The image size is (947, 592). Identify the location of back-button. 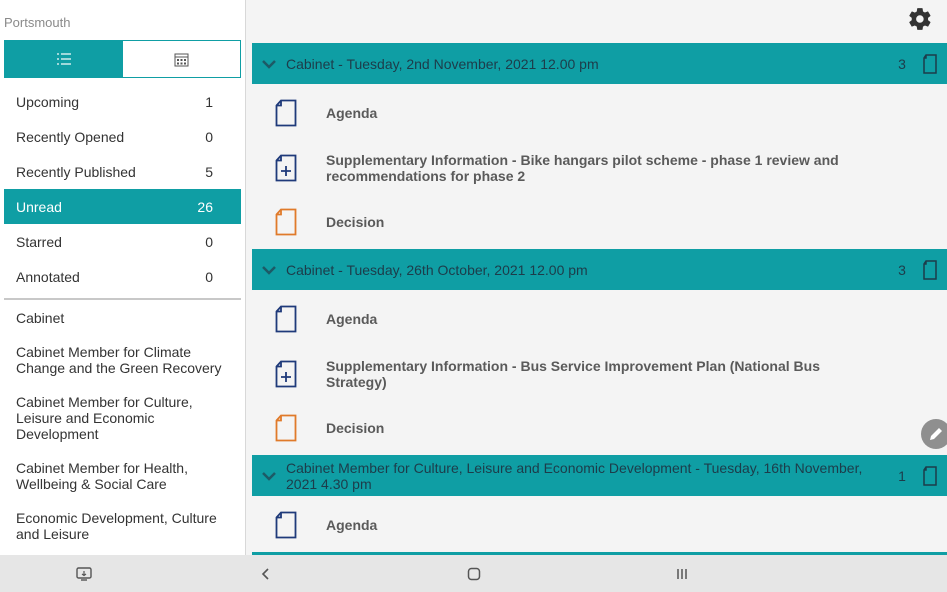
(266, 574).